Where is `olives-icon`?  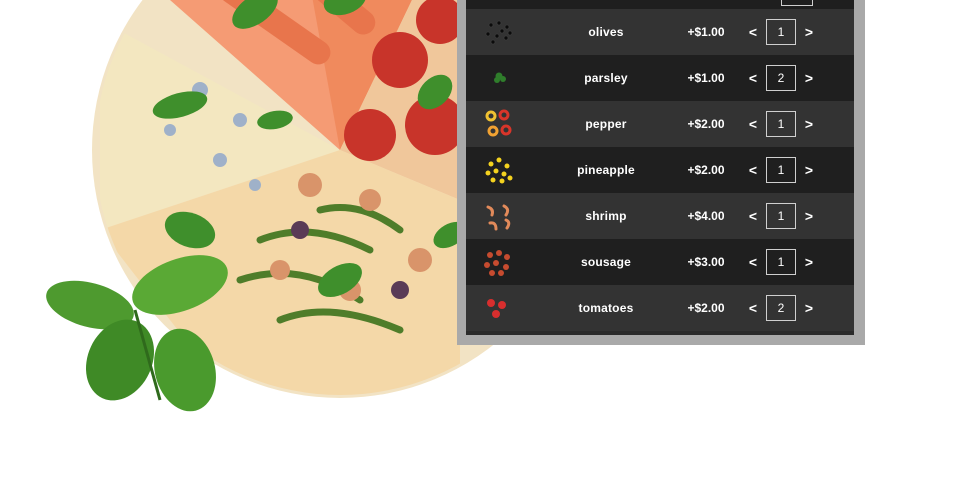 olives-icon is located at coordinates (501, 32).